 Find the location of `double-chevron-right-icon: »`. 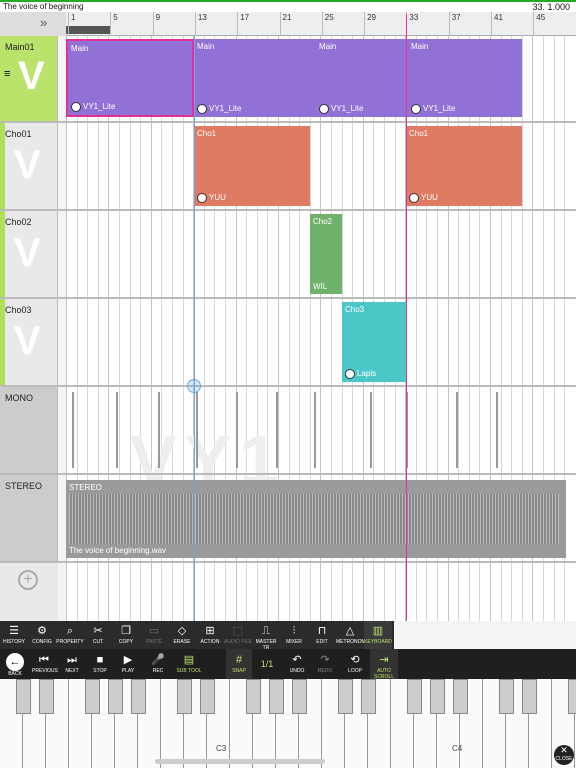

double-chevron-right-icon: » is located at coordinates (44, 22).